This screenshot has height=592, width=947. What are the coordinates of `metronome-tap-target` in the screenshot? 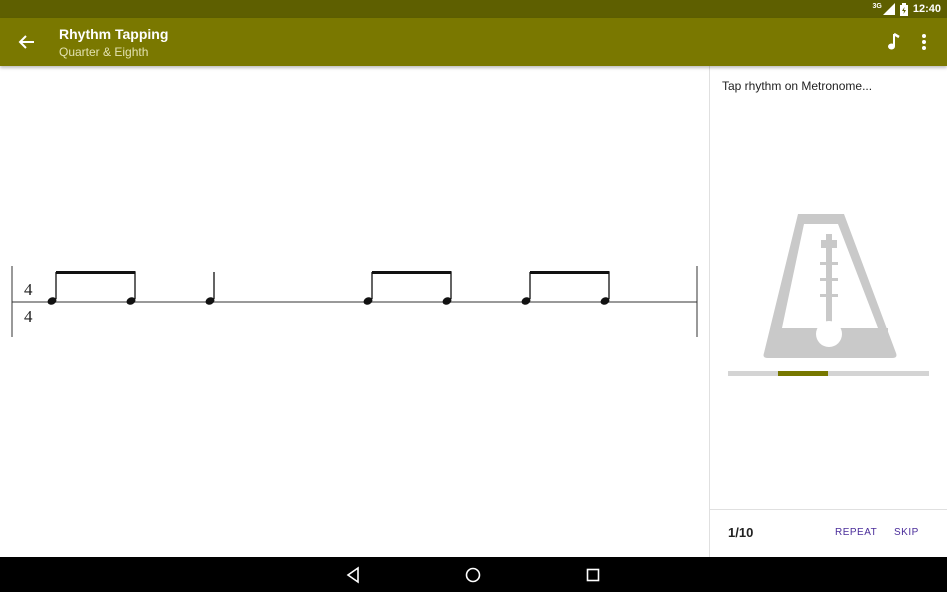 It's located at (830, 287).